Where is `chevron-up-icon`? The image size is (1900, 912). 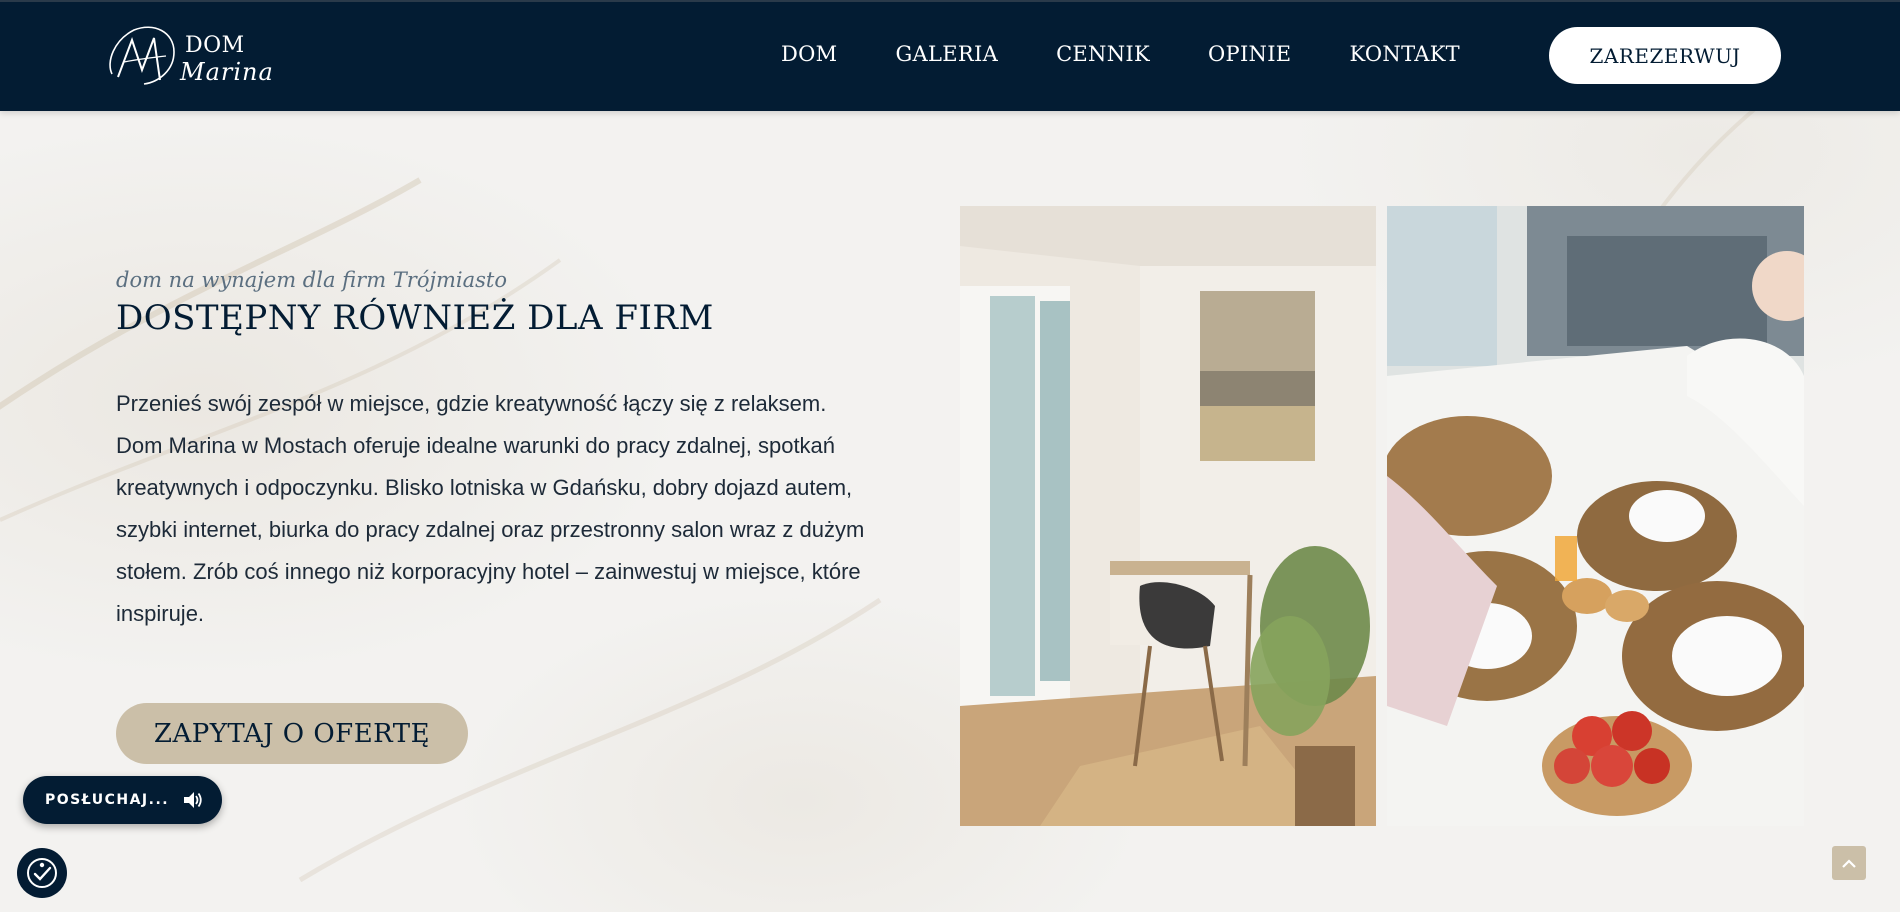 chevron-up-icon is located at coordinates (1849, 863).